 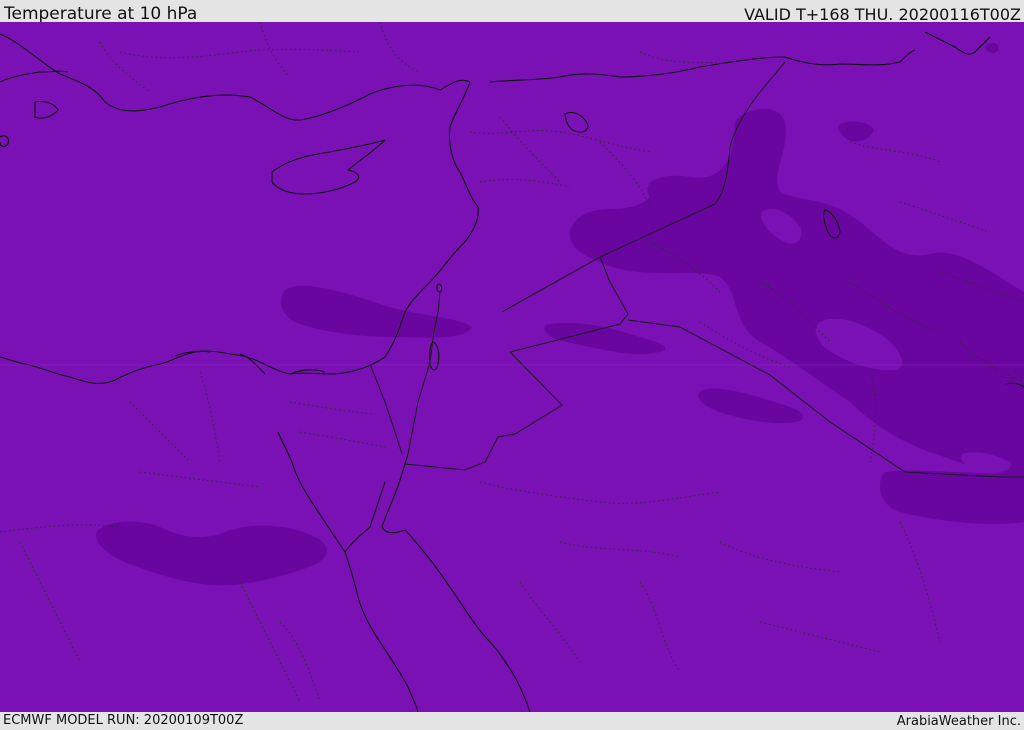 What do you see at coordinates (101, 14) in the screenshot?
I see `map-title: Temperature at 10 hPa` at bounding box center [101, 14].